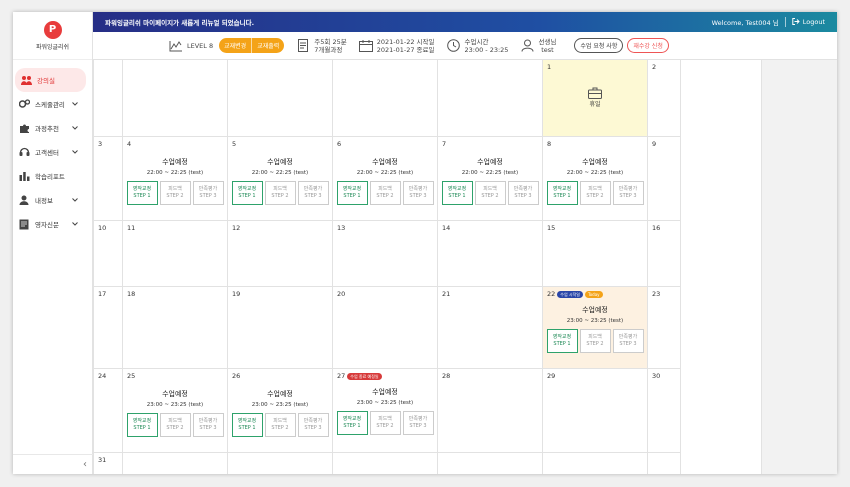 The height and width of the screenshot is (487, 850). What do you see at coordinates (476, 41) in the screenshot?
I see `time-label: 수업시간` at bounding box center [476, 41].